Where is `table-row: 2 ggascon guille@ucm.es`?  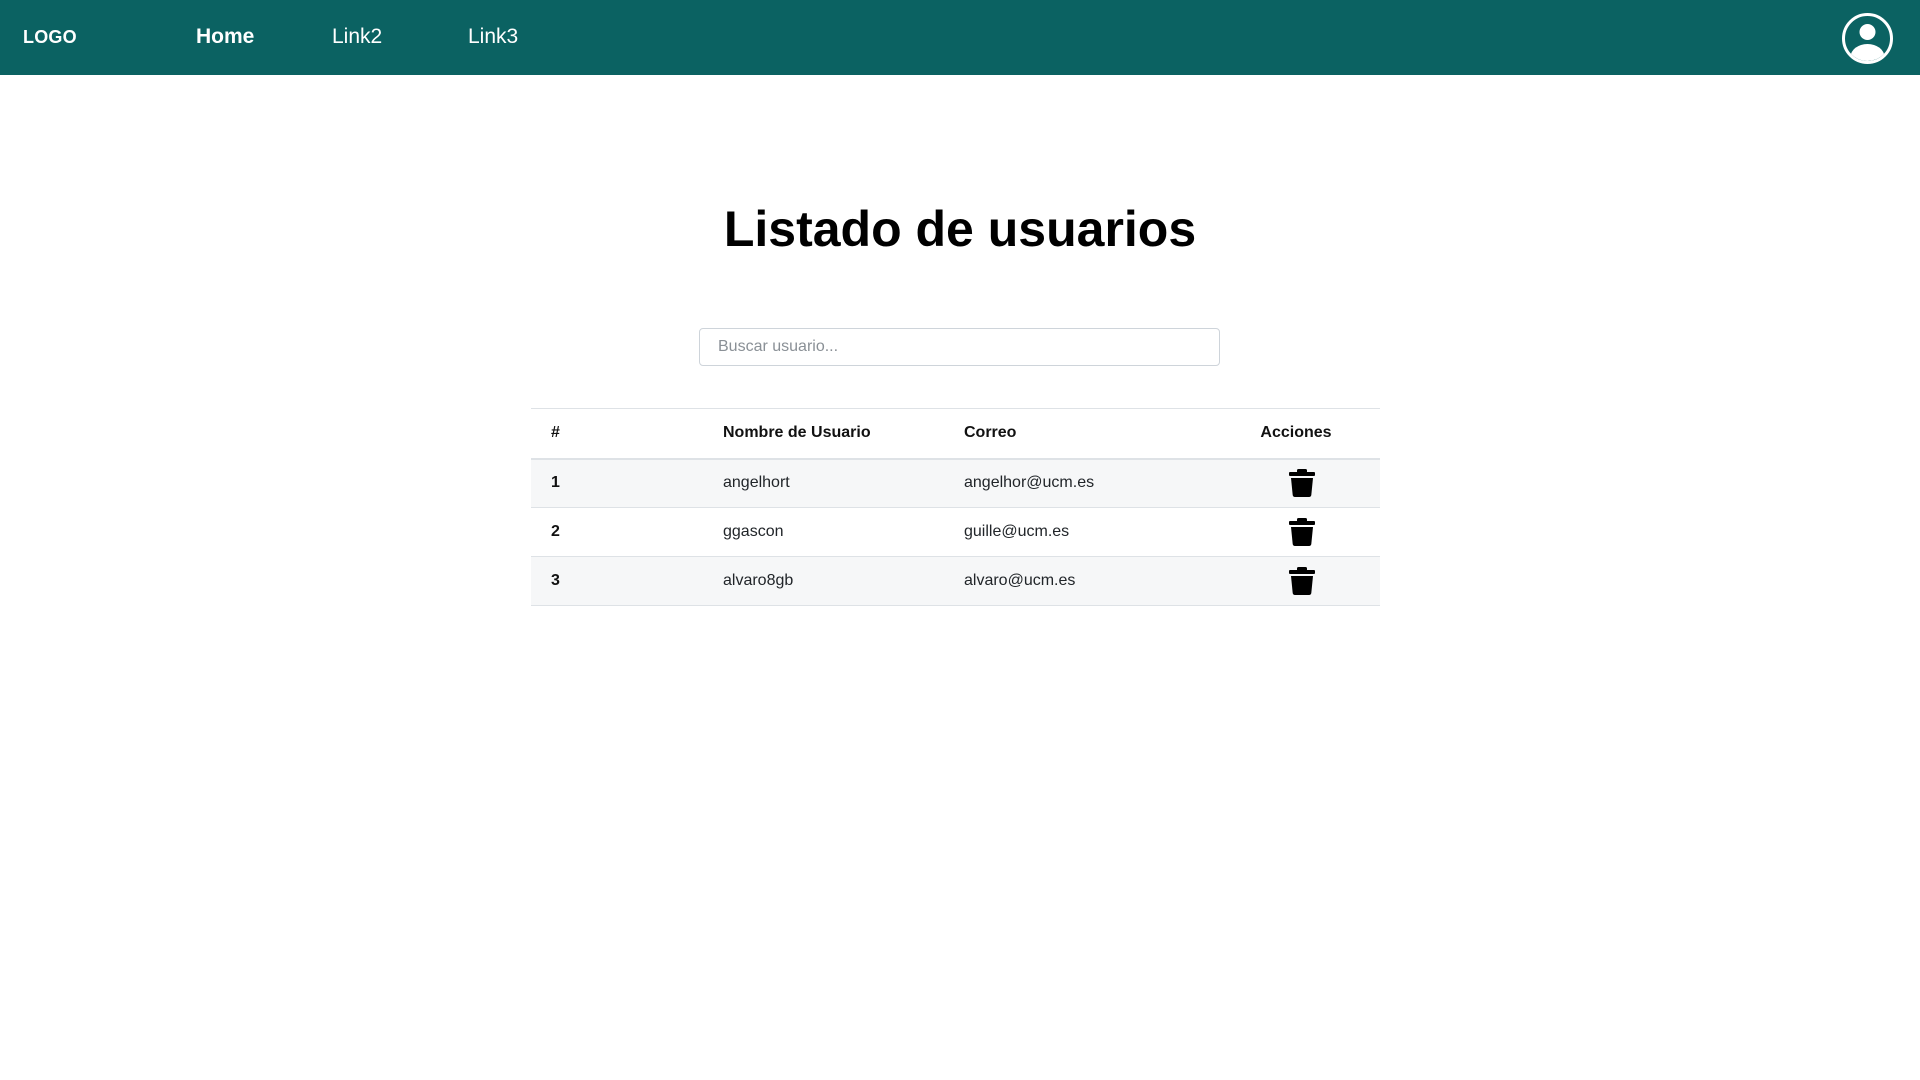
table-row: 2 ggascon guille@ucm.es is located at coordinates (955, 532).